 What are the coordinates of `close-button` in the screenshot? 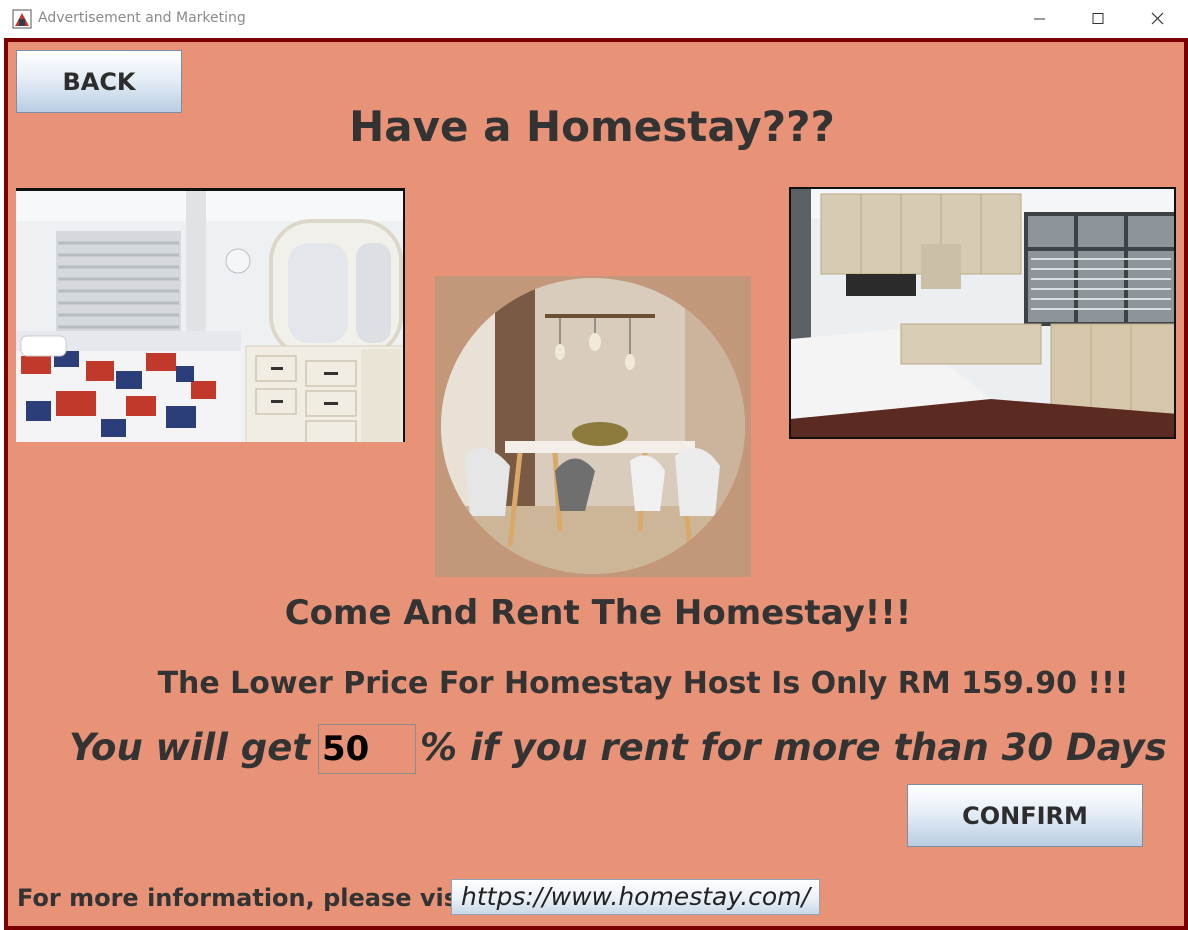 It's located at (1157, 19).